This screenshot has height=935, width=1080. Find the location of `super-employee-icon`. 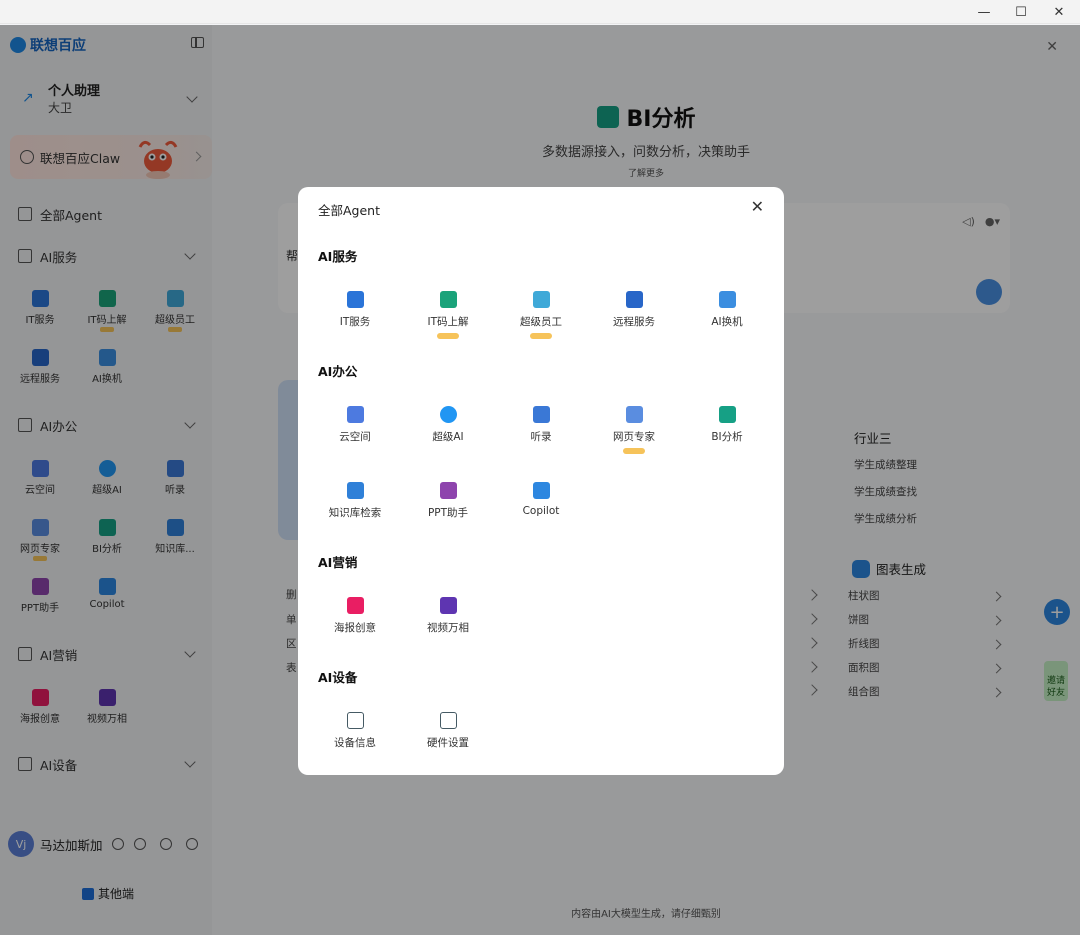

super-employee-icon is located at coordinates (541, 299).